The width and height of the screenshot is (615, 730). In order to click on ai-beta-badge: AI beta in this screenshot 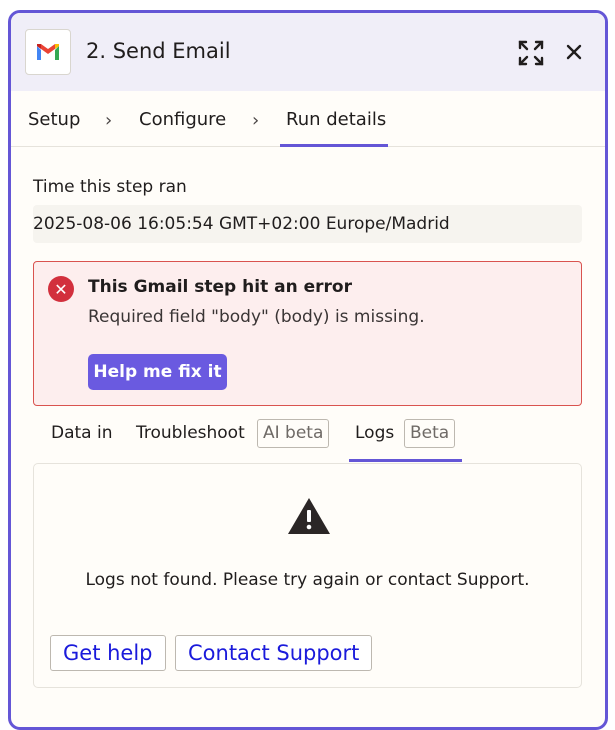, I will do `click(293, 433)`.